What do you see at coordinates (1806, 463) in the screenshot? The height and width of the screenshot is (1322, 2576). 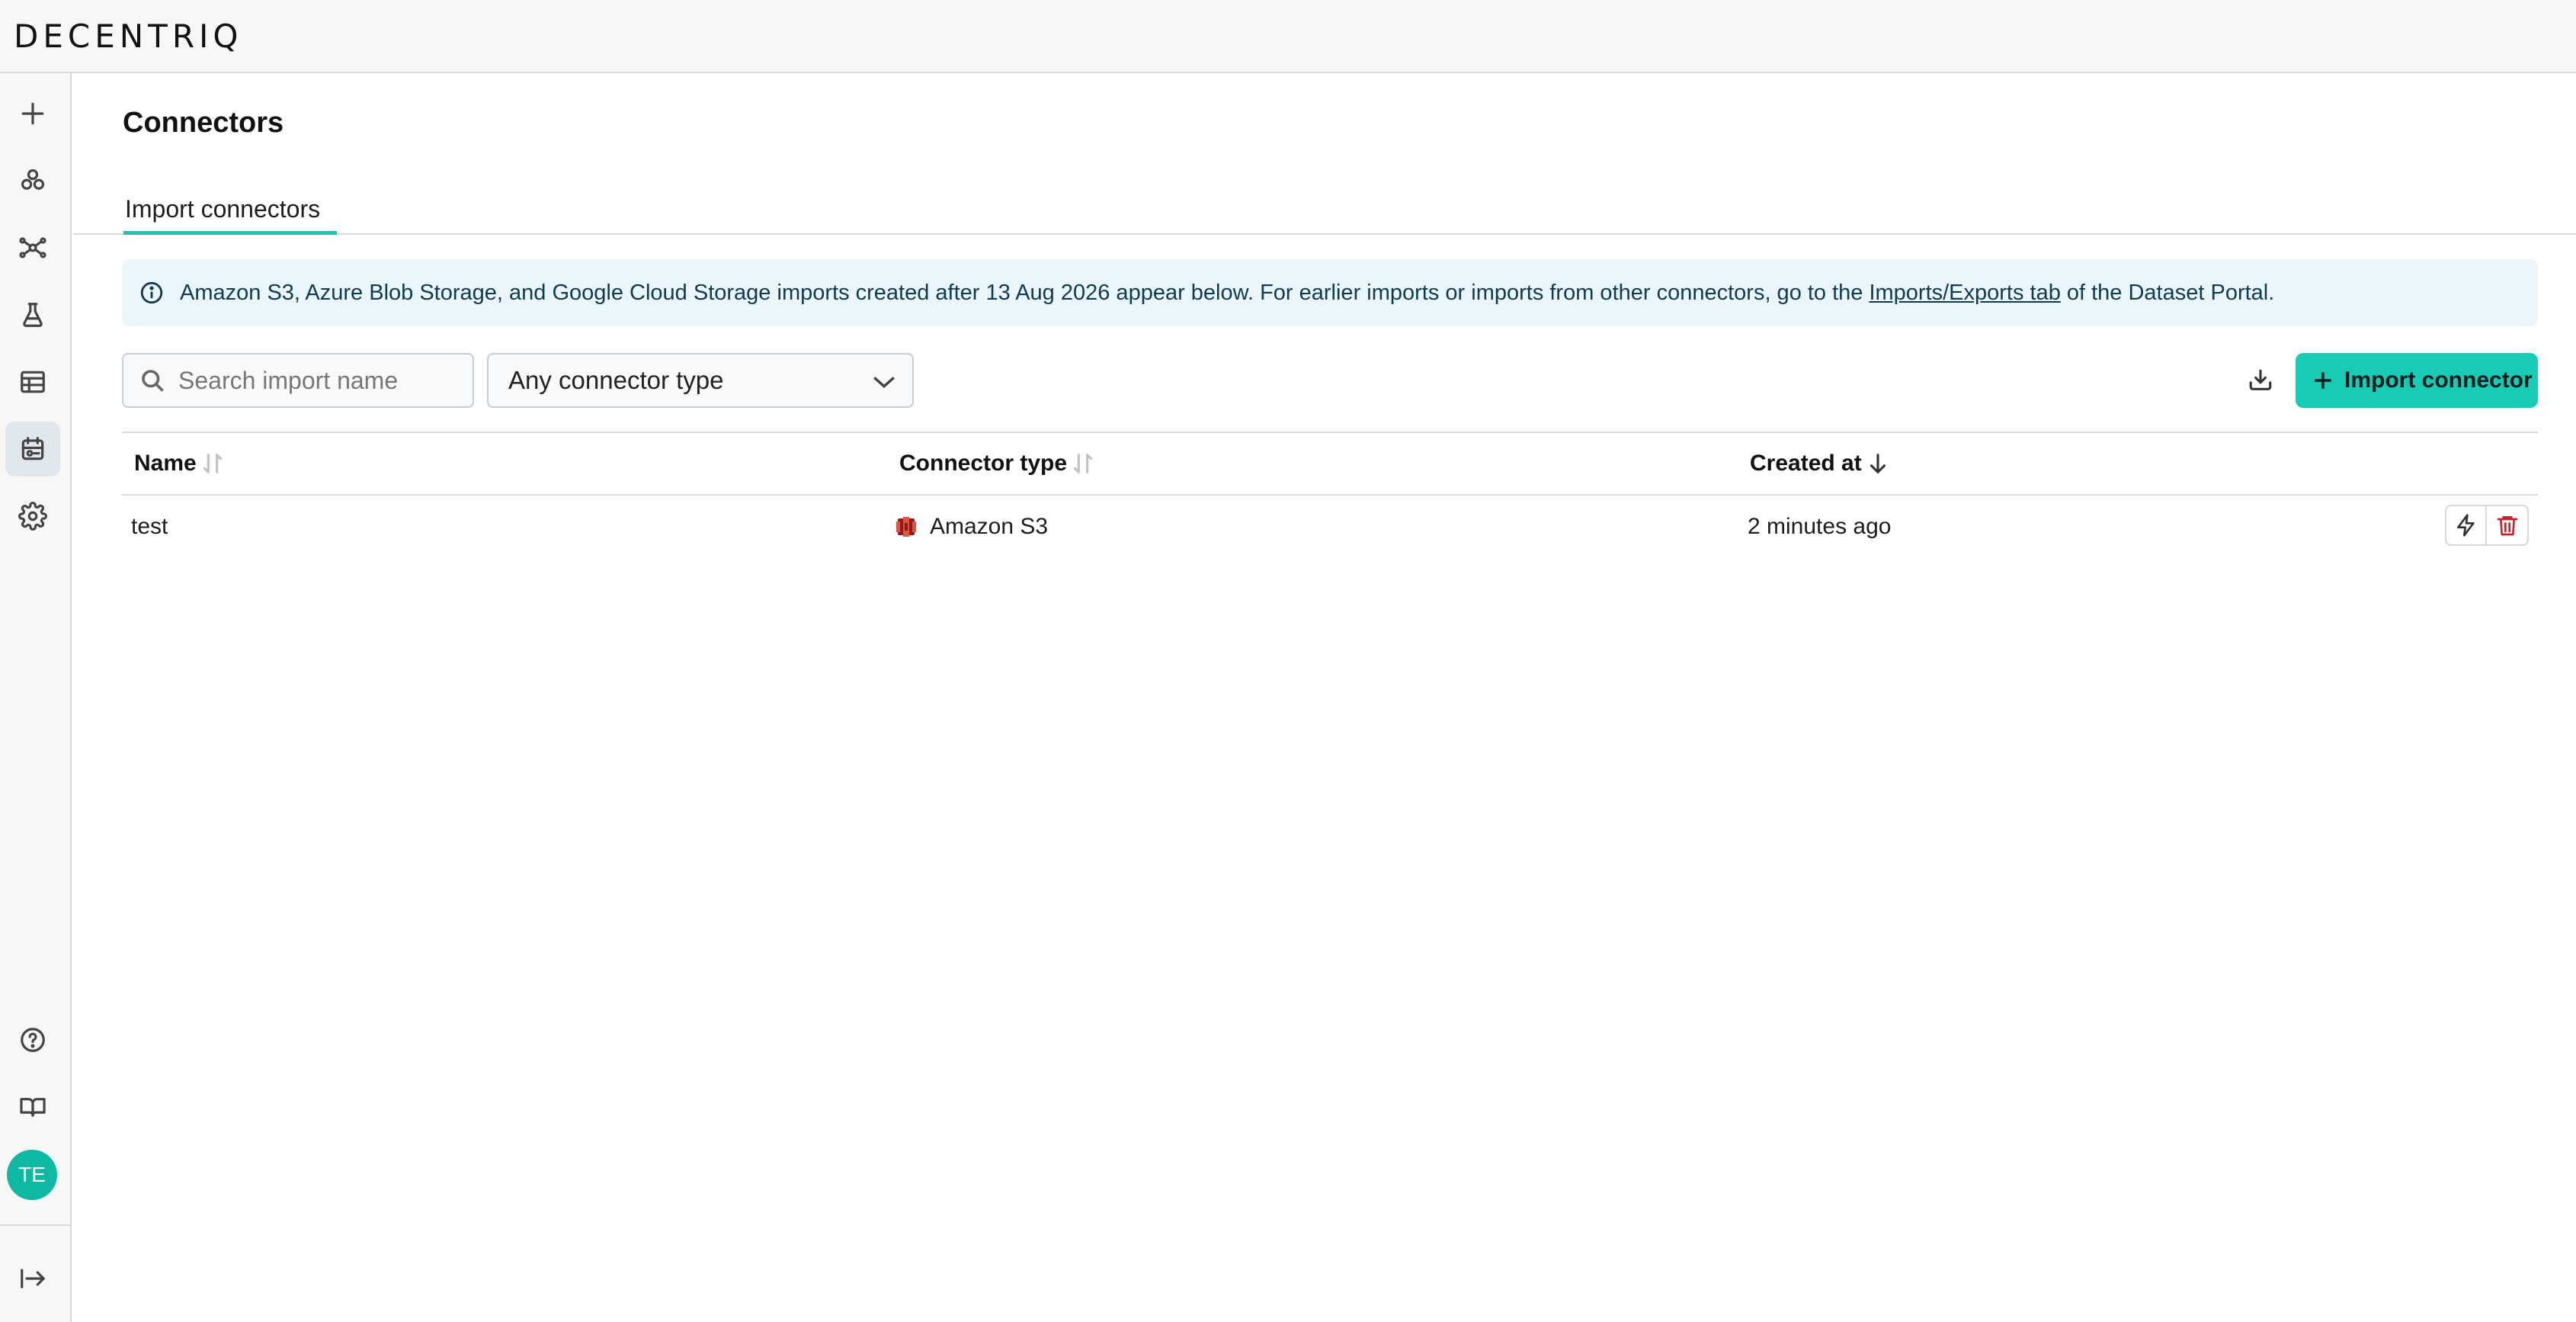 I see `column-label: Created at` at bounding box center [1806, 463].